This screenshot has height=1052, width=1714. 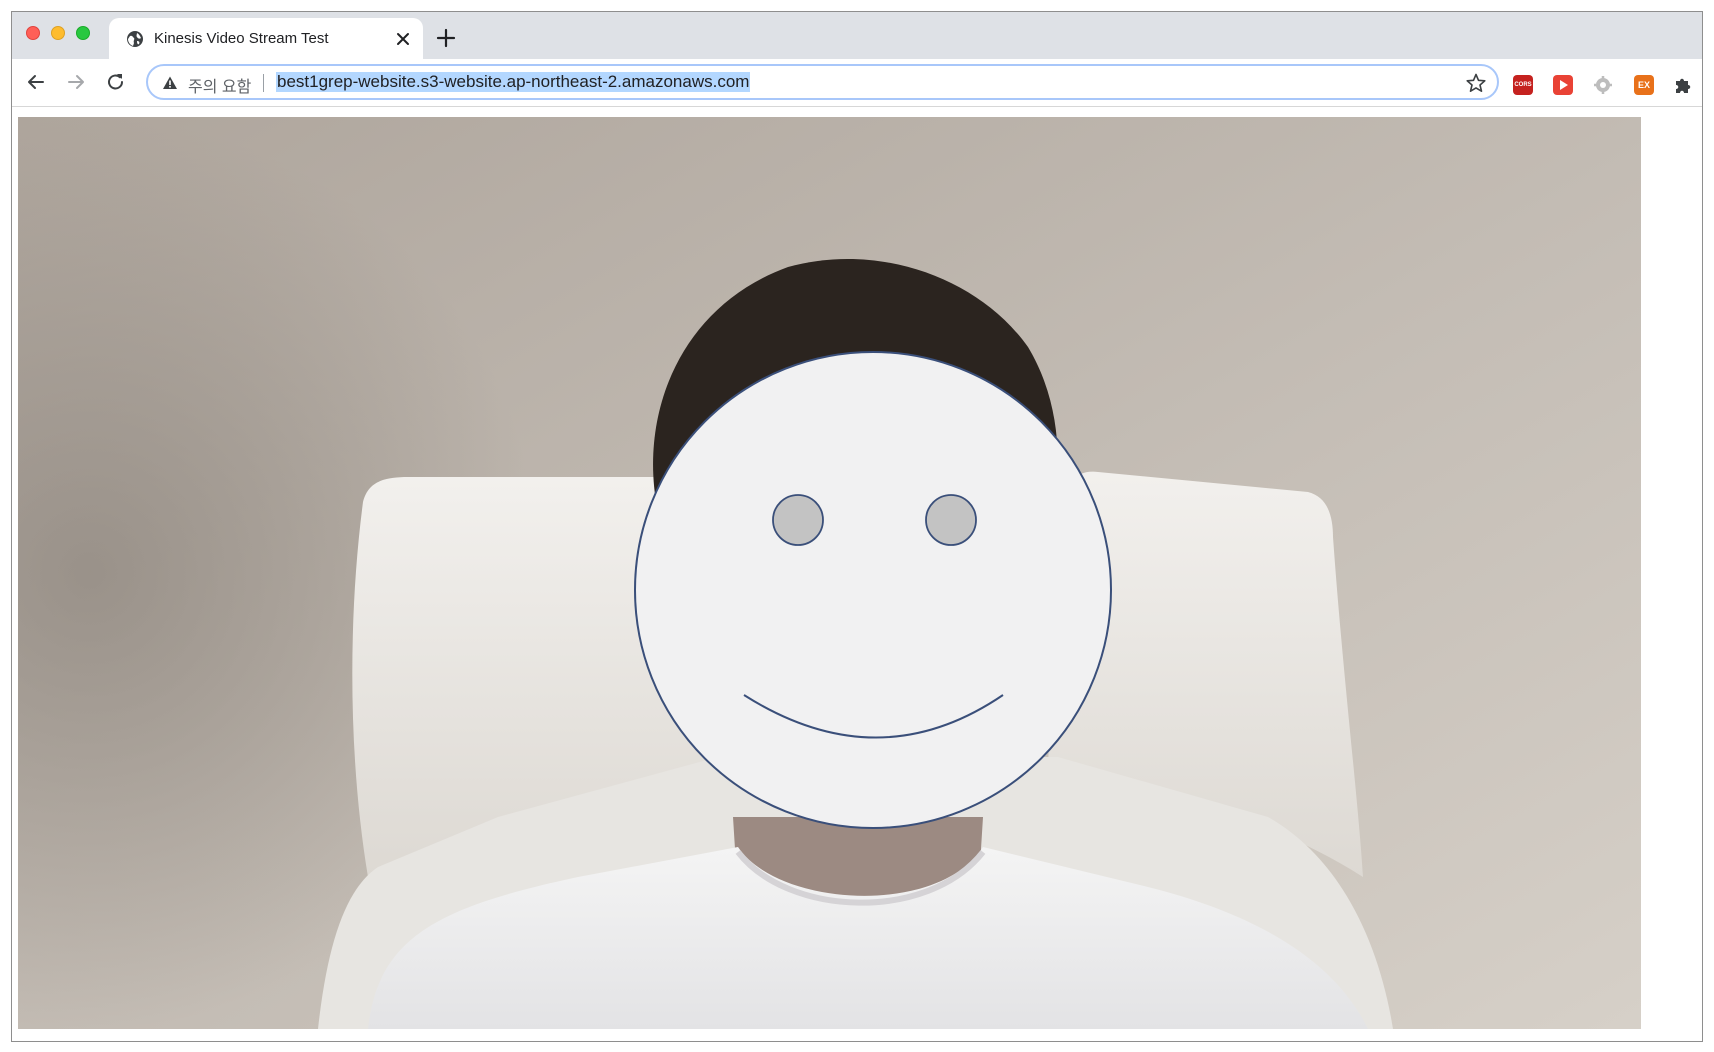 I want to click on smiley-right-eye, so click(x=951, y=520).